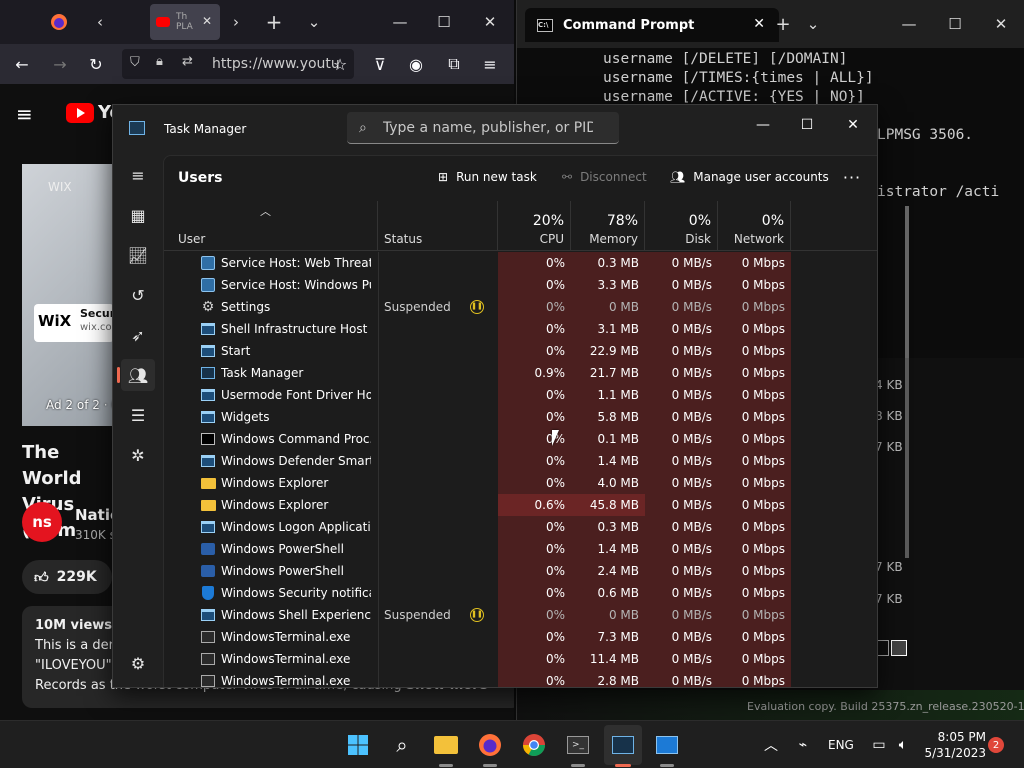 The image size is (1024, 768). What do you see at coordinates (652, 25) in the screenshot?
I see `tab-command-prompt: C:\ Command Prompt ✕` at bounding box center [652, 25].